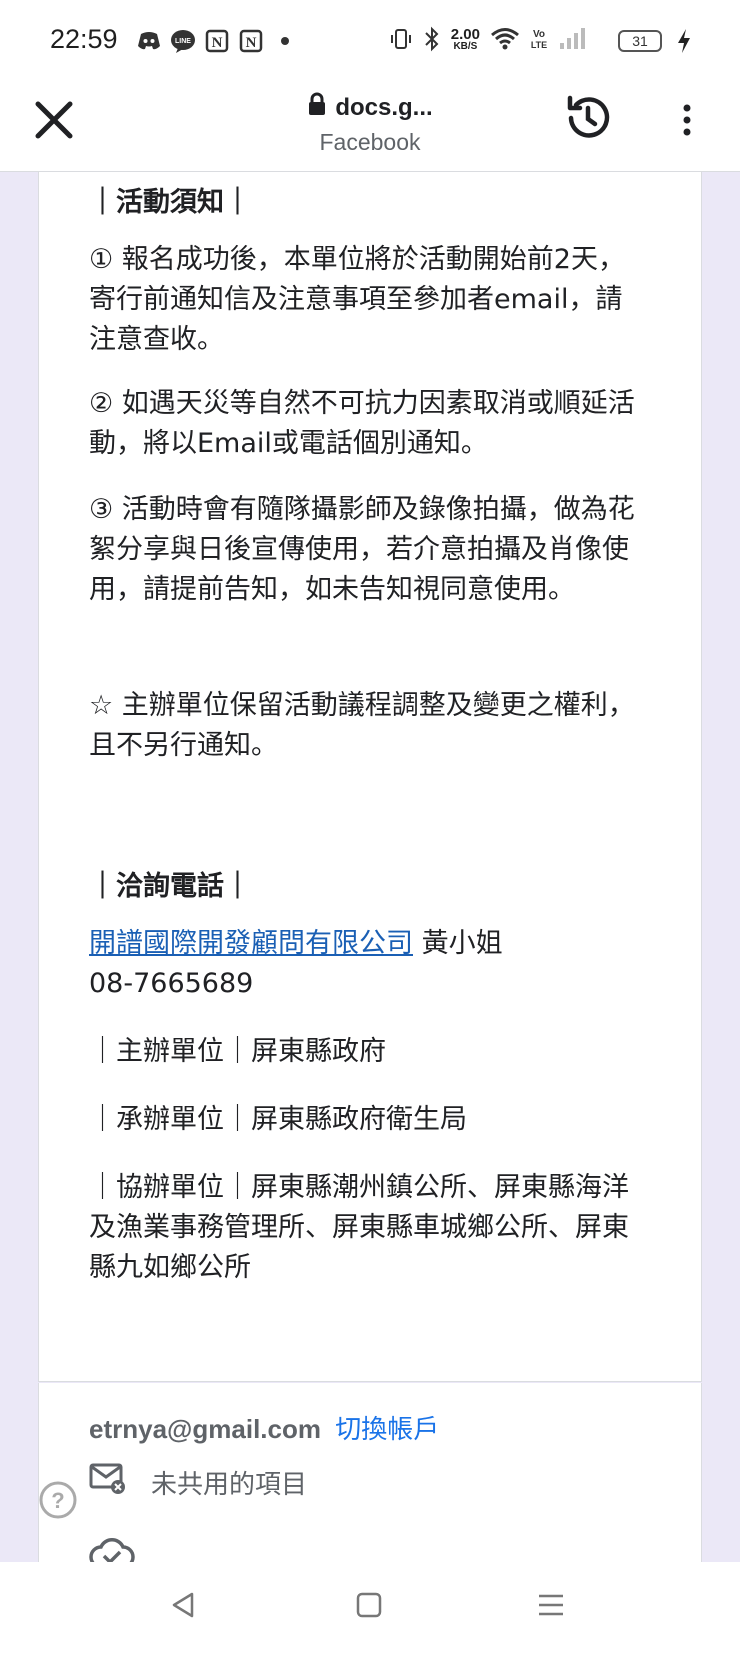 The image size is (740, 1653). I want to click on back-button, so click(183, 1607).